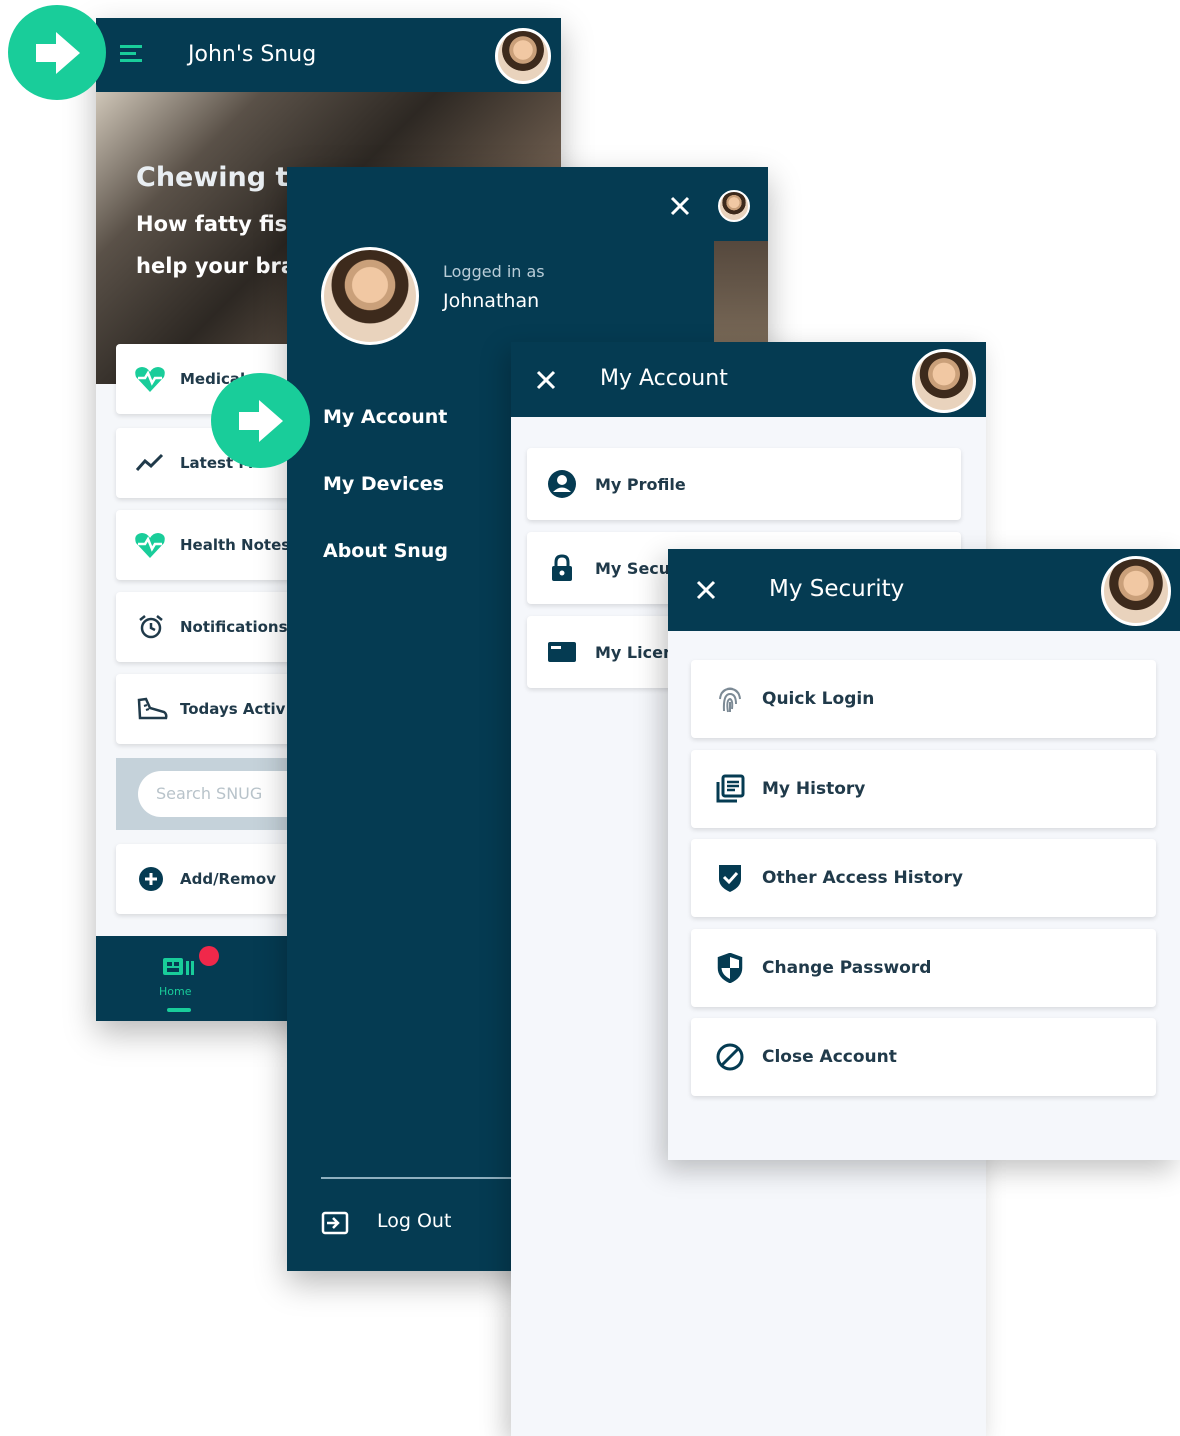 This screenshot has width=1180, height=1436. What do you see at coordinates (730, 968) in the screenshot?
I see `shield-half-icon` at bounding box center [730, 968].